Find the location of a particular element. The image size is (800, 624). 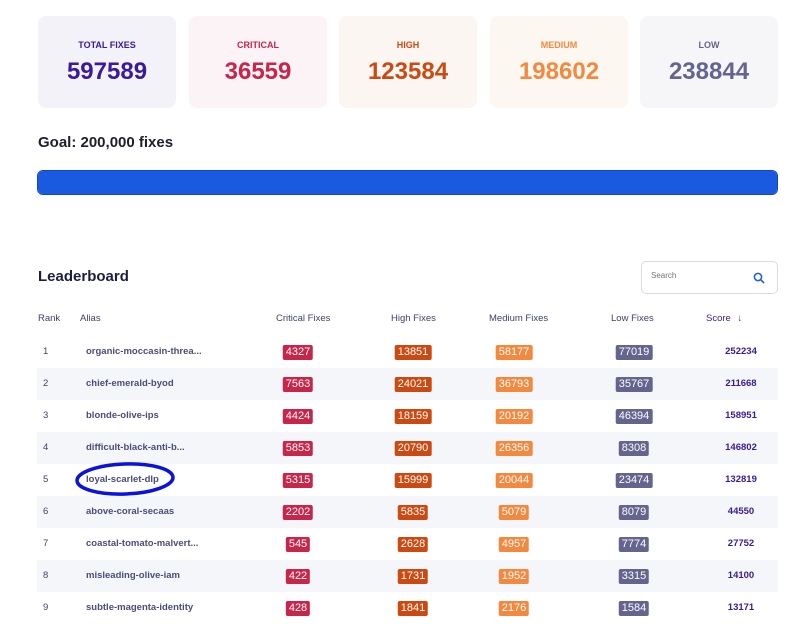

hand-drawn-circle-annotation is located at coordinates (125, 479).